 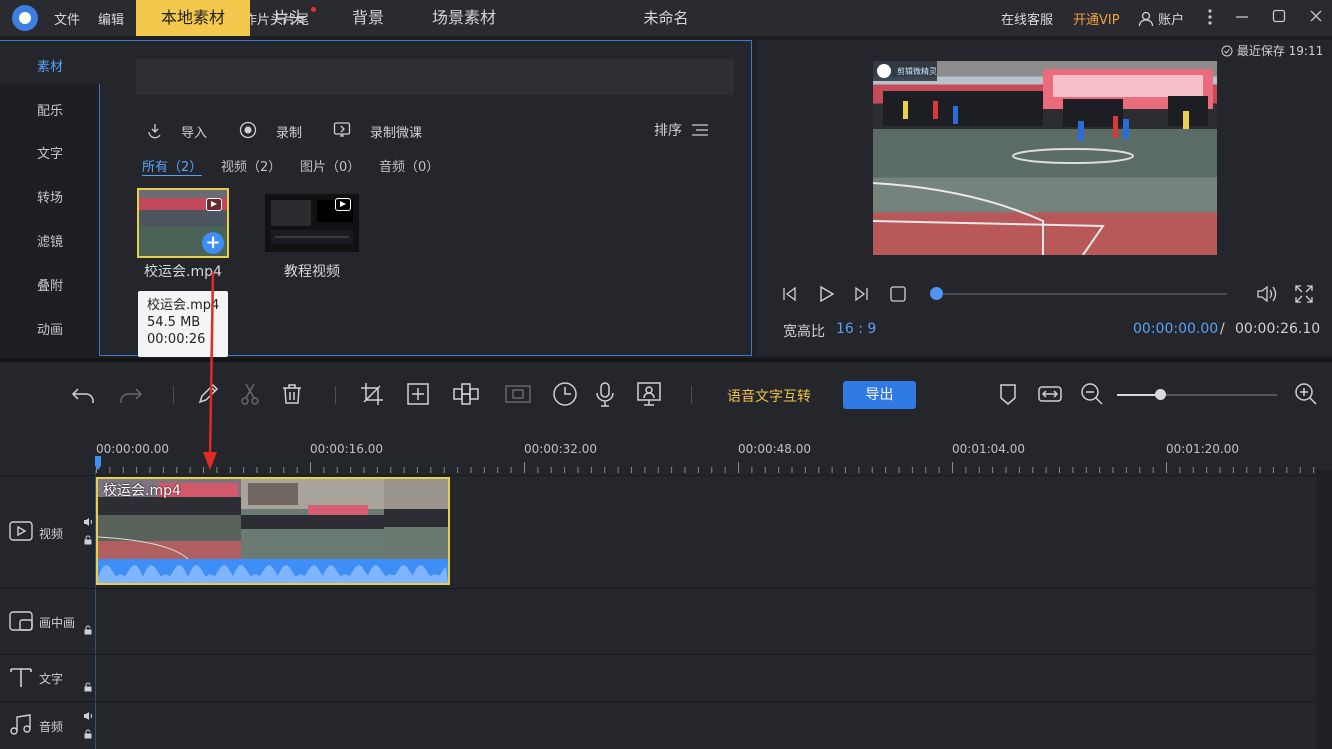 I want to click on zoom-in-button, so click(x=1306, y=394).